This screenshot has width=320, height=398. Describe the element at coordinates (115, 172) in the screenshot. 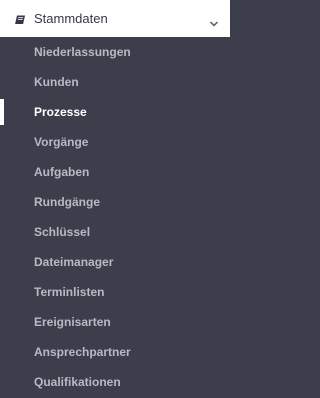

I see `menu-item-aufgaben: Aufgaben` at that location.